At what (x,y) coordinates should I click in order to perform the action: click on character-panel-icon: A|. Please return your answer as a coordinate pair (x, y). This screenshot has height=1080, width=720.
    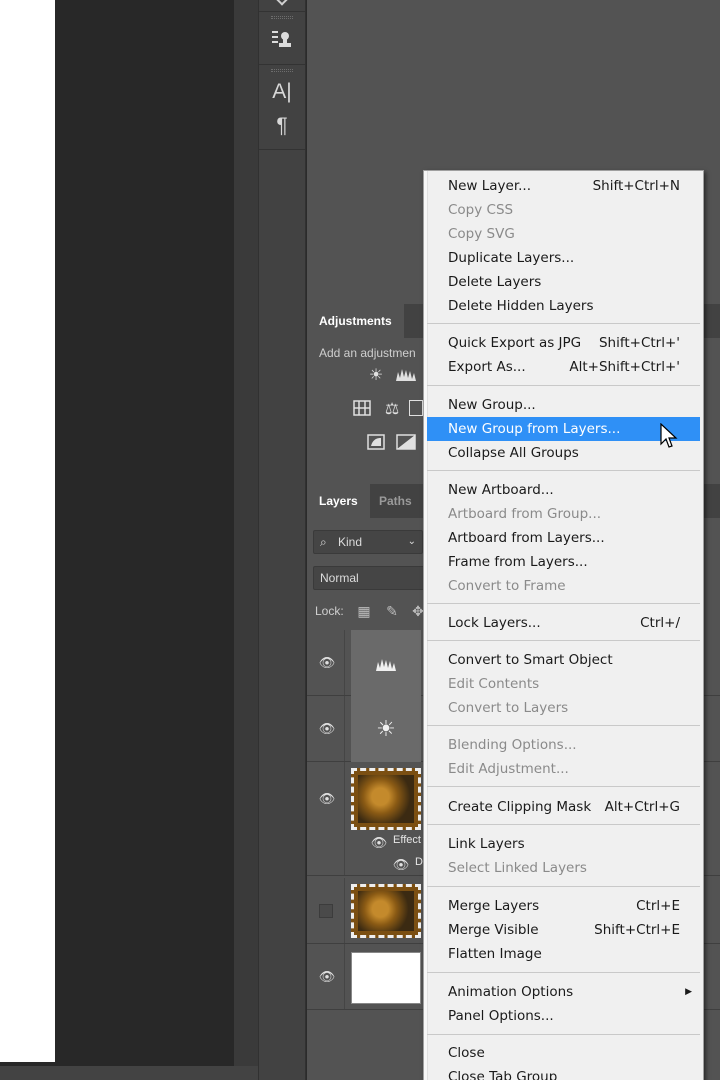
    Looking at the image, I should click on (282, 92).